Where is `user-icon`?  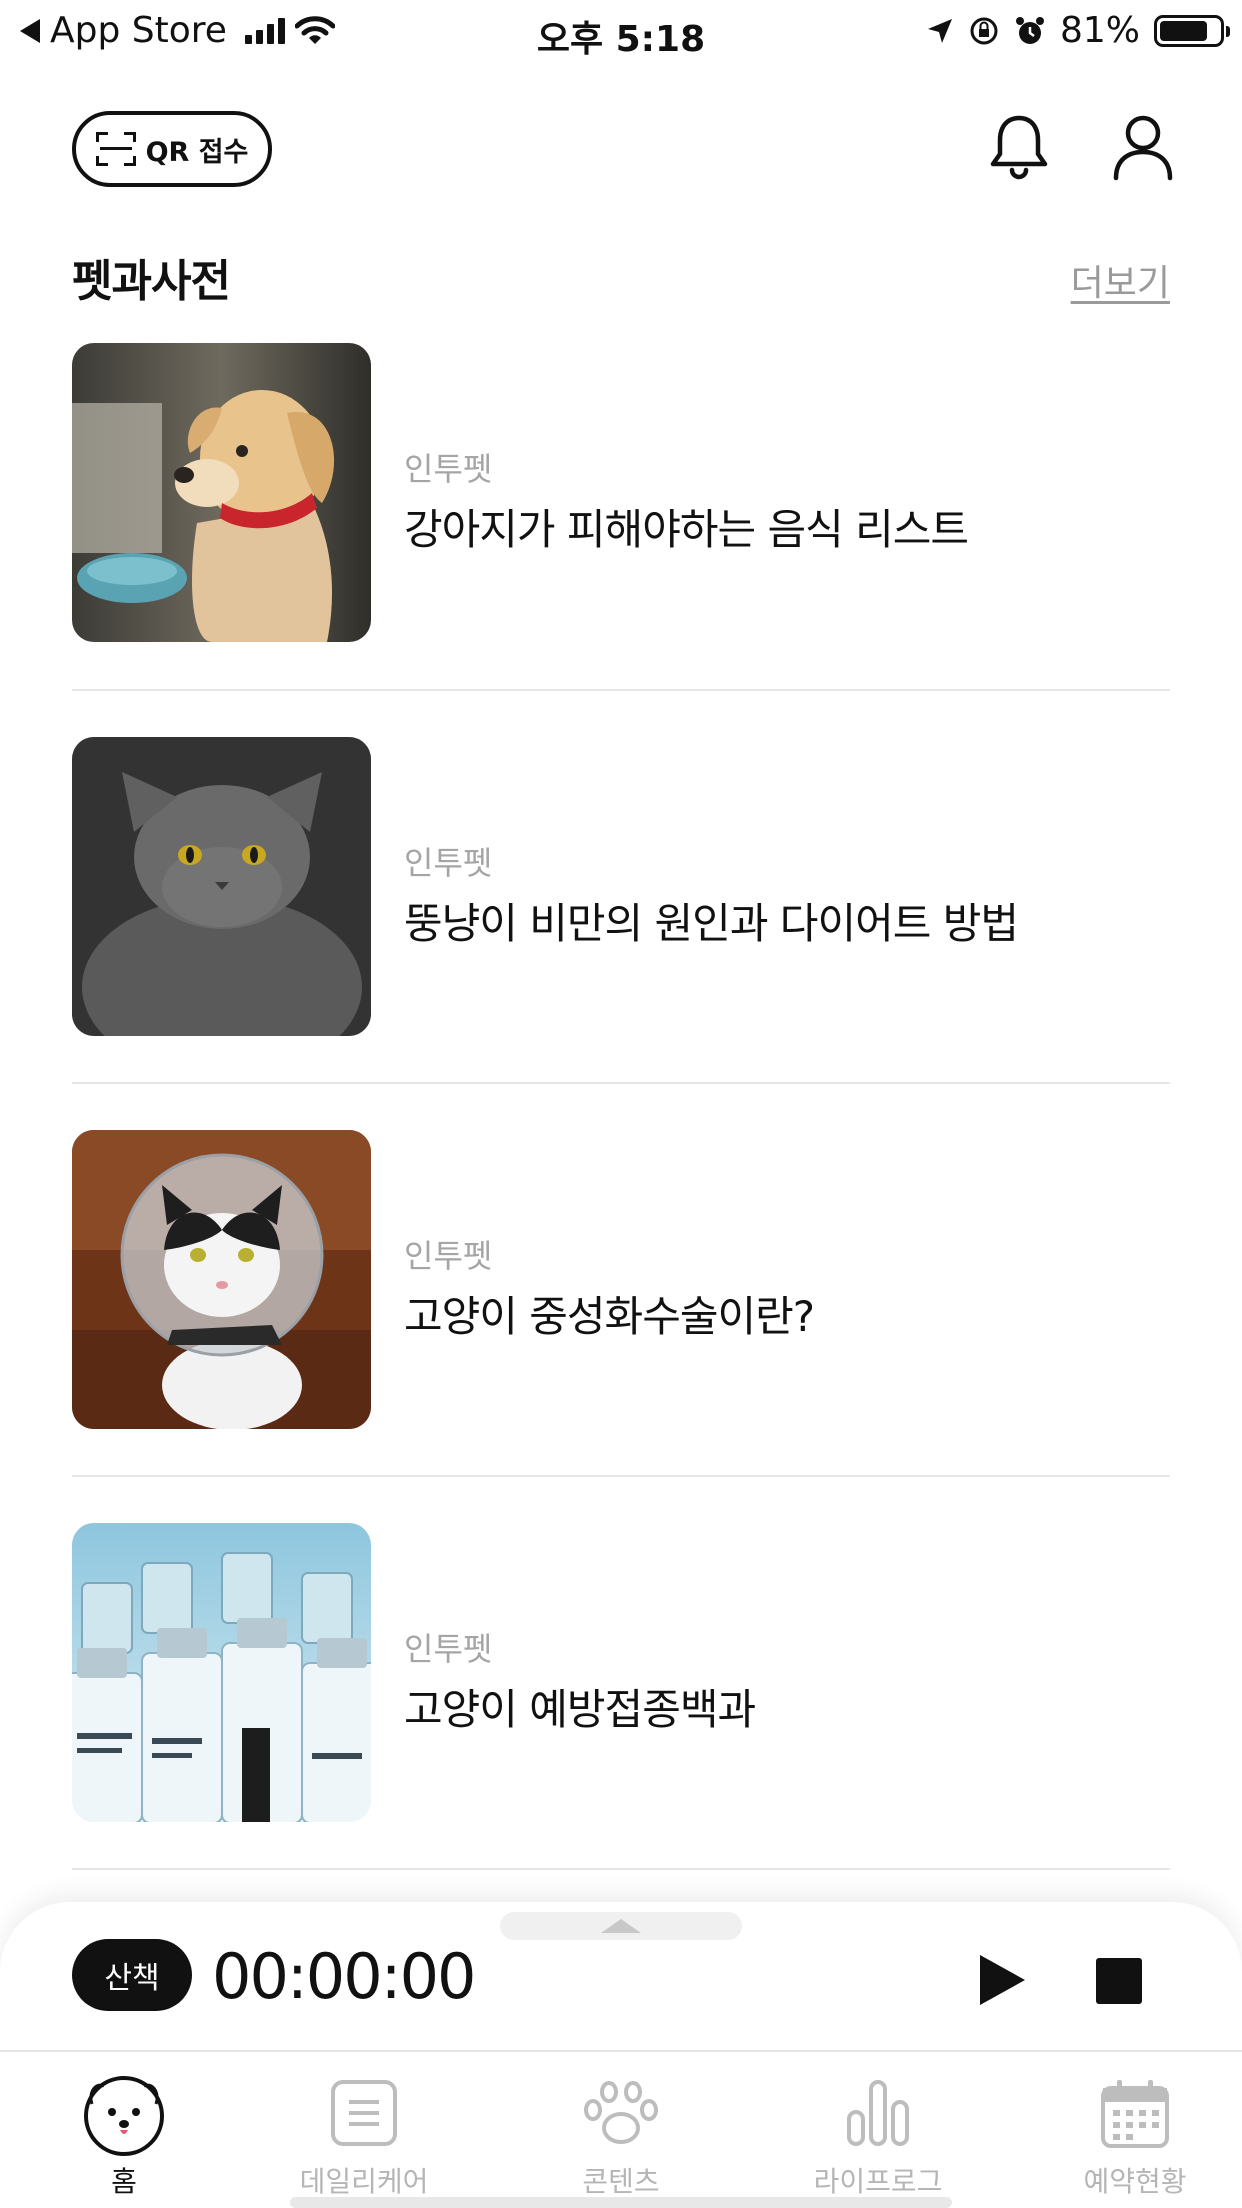 user-icon is located at coordinates (1143, 147).